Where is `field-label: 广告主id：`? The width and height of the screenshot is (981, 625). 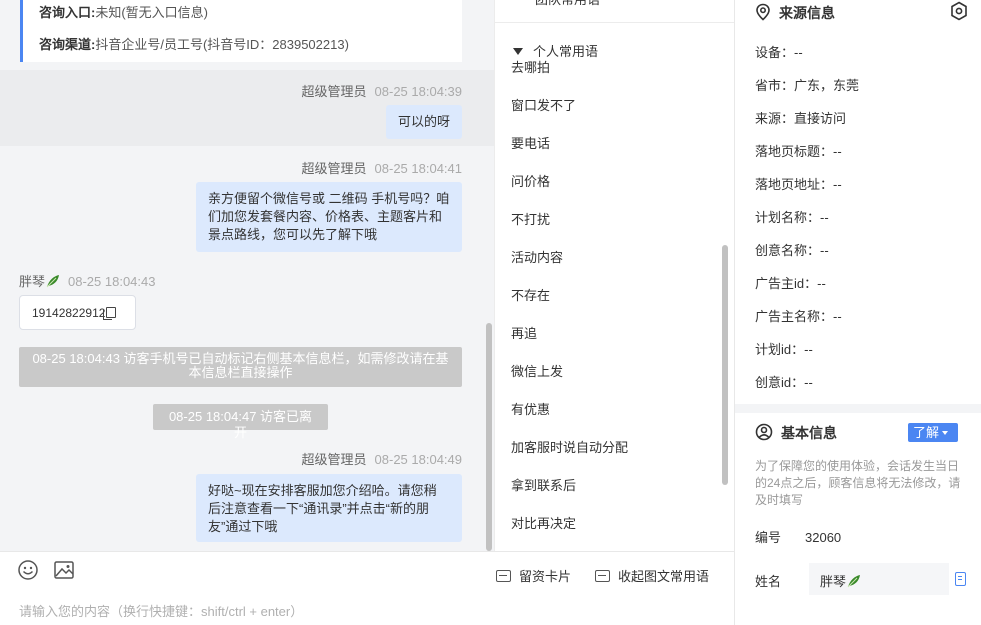 field-label: 广告主id： is located at coordinates (786, 283).